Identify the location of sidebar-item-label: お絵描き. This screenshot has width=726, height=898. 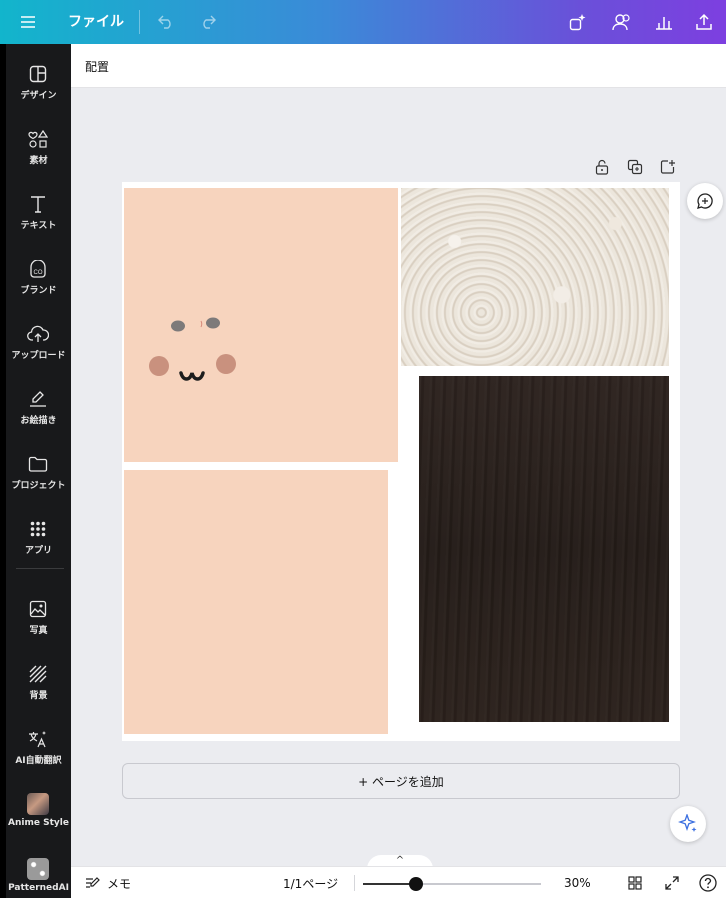
(38, 421).